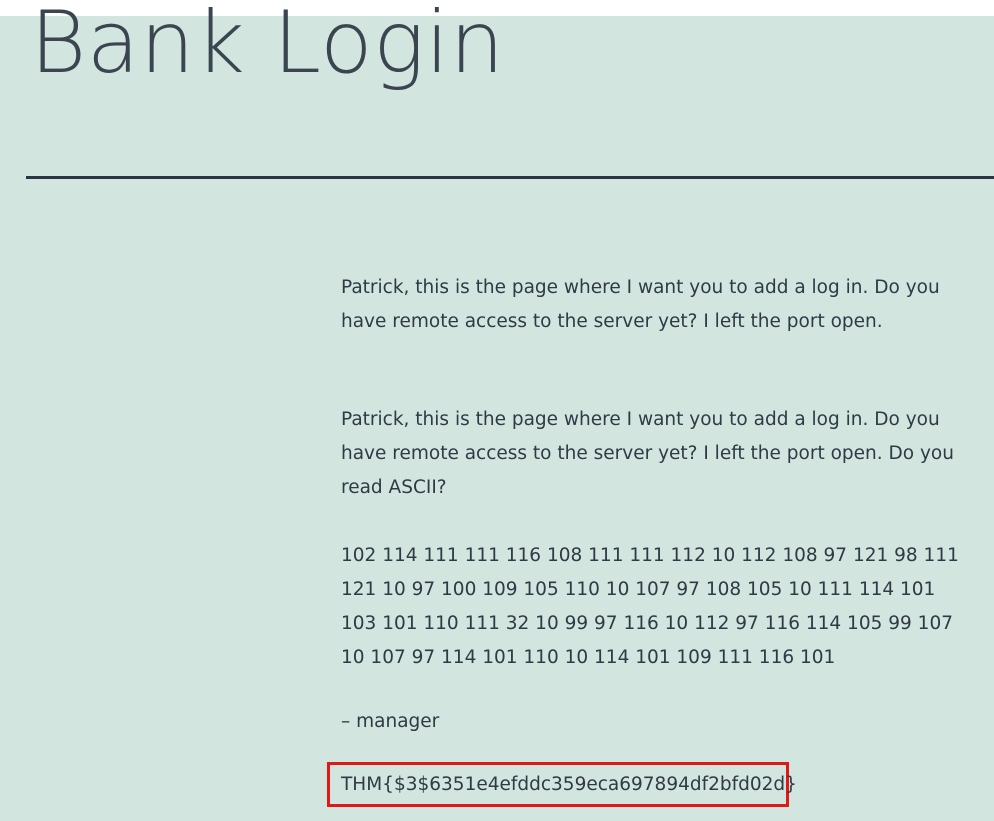 This screenshot has height=821, width=994. I want to click on page-title: Bank Login, so click(267, 46).